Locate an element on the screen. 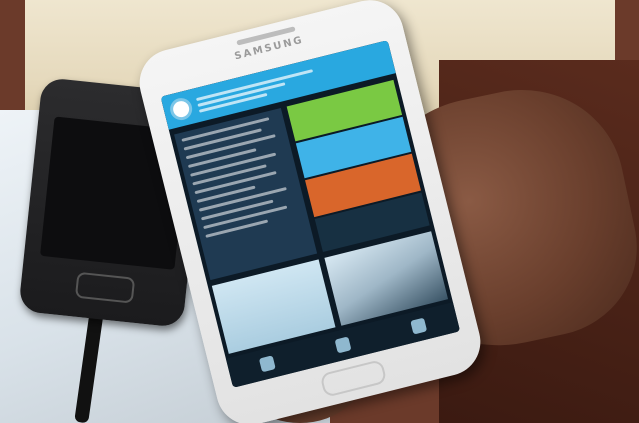  white-phone-home-key is located at coordinates (353, 378).